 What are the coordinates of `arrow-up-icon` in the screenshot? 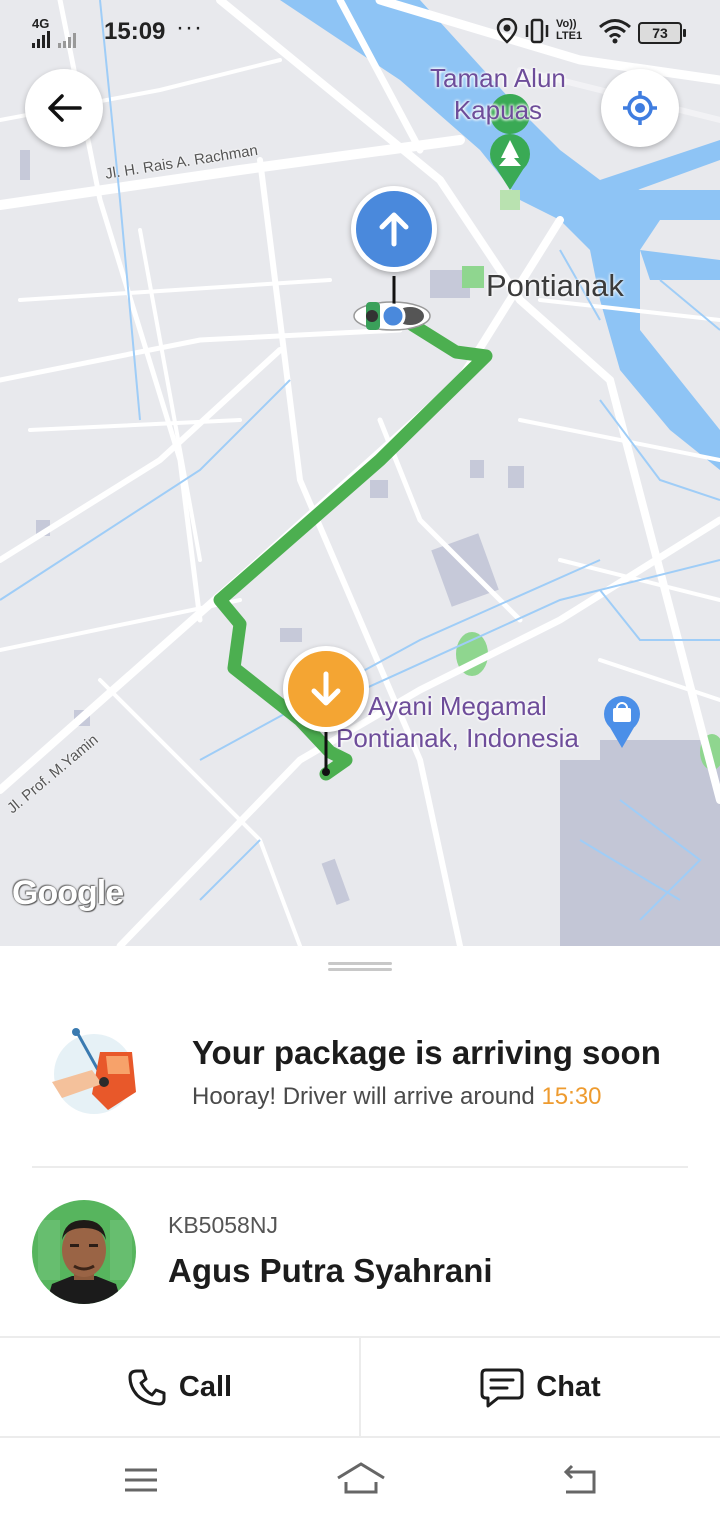 It's located at (394, 229).